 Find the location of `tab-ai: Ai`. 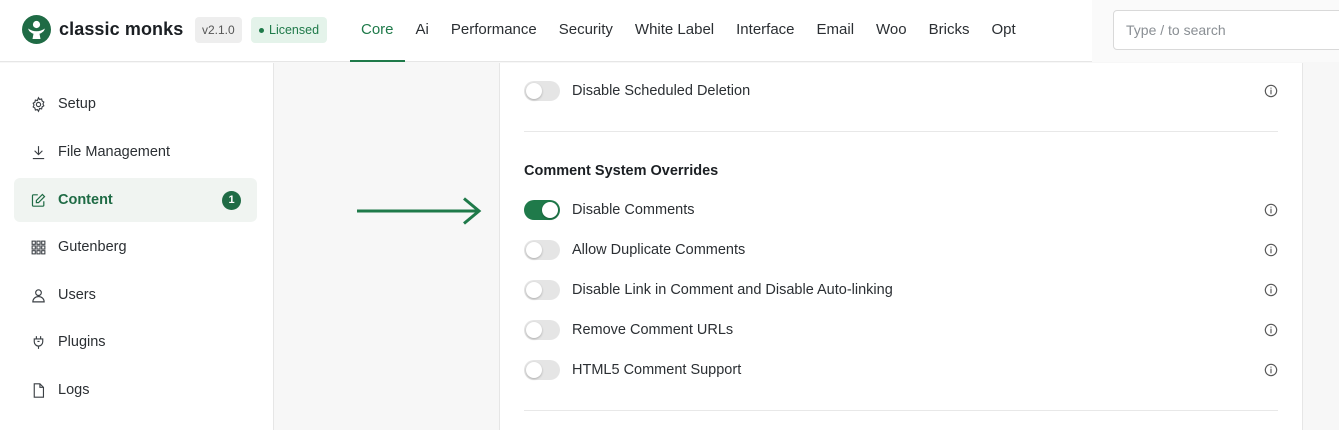

tab-ai: Ai is located at coordinates (422, 31).